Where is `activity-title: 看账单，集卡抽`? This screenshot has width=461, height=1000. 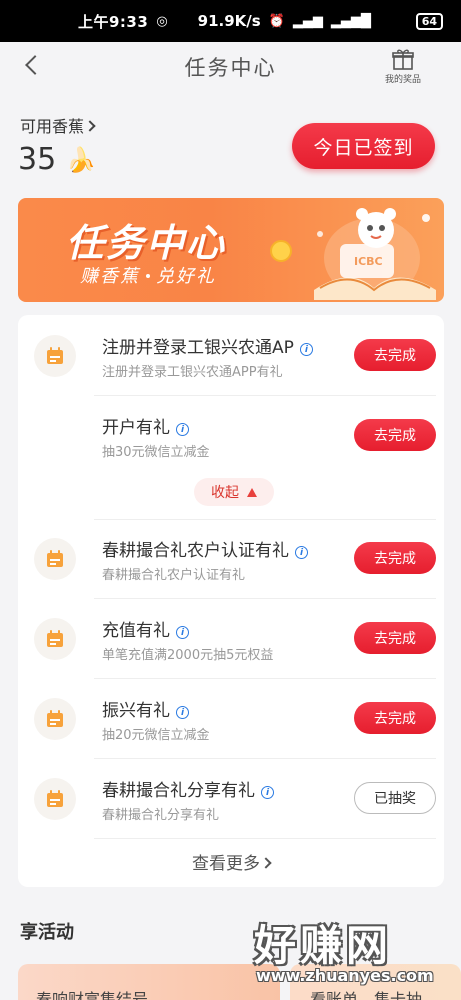
activity-title: 看账单，集卡抽 is located at coordinates (366, 995).